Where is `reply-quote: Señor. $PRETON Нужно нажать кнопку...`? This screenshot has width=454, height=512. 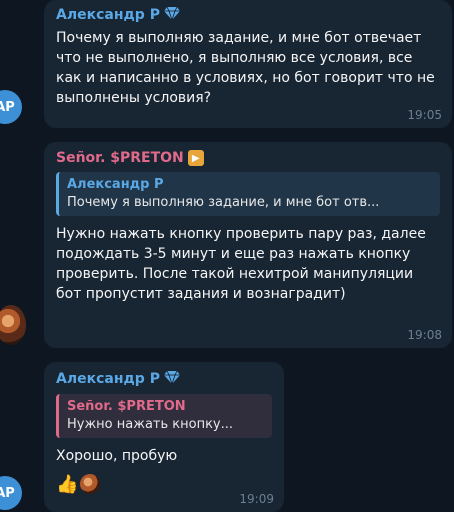 reply-quote: Señor. $PRETON Нужно нажать кнопку... is located at coordinates (164, 416).